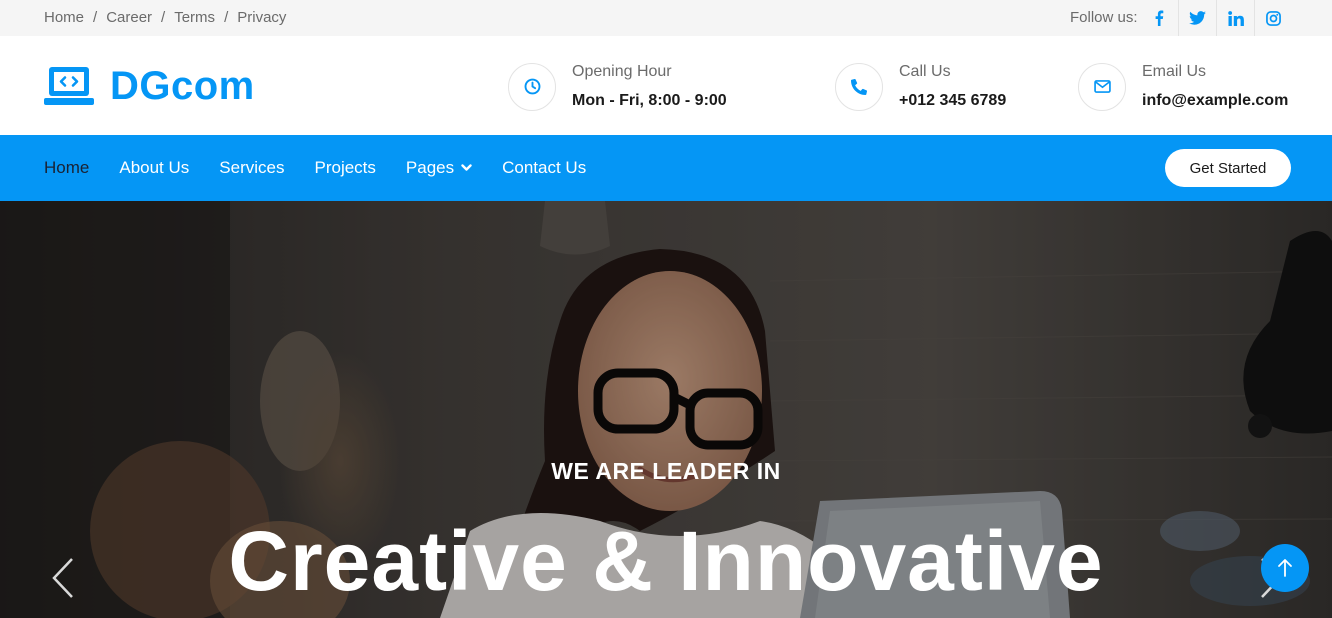  Describe the element at coordinates (1174, 71) in the screenshot. I see `email-us-label: Email Us` at that location.